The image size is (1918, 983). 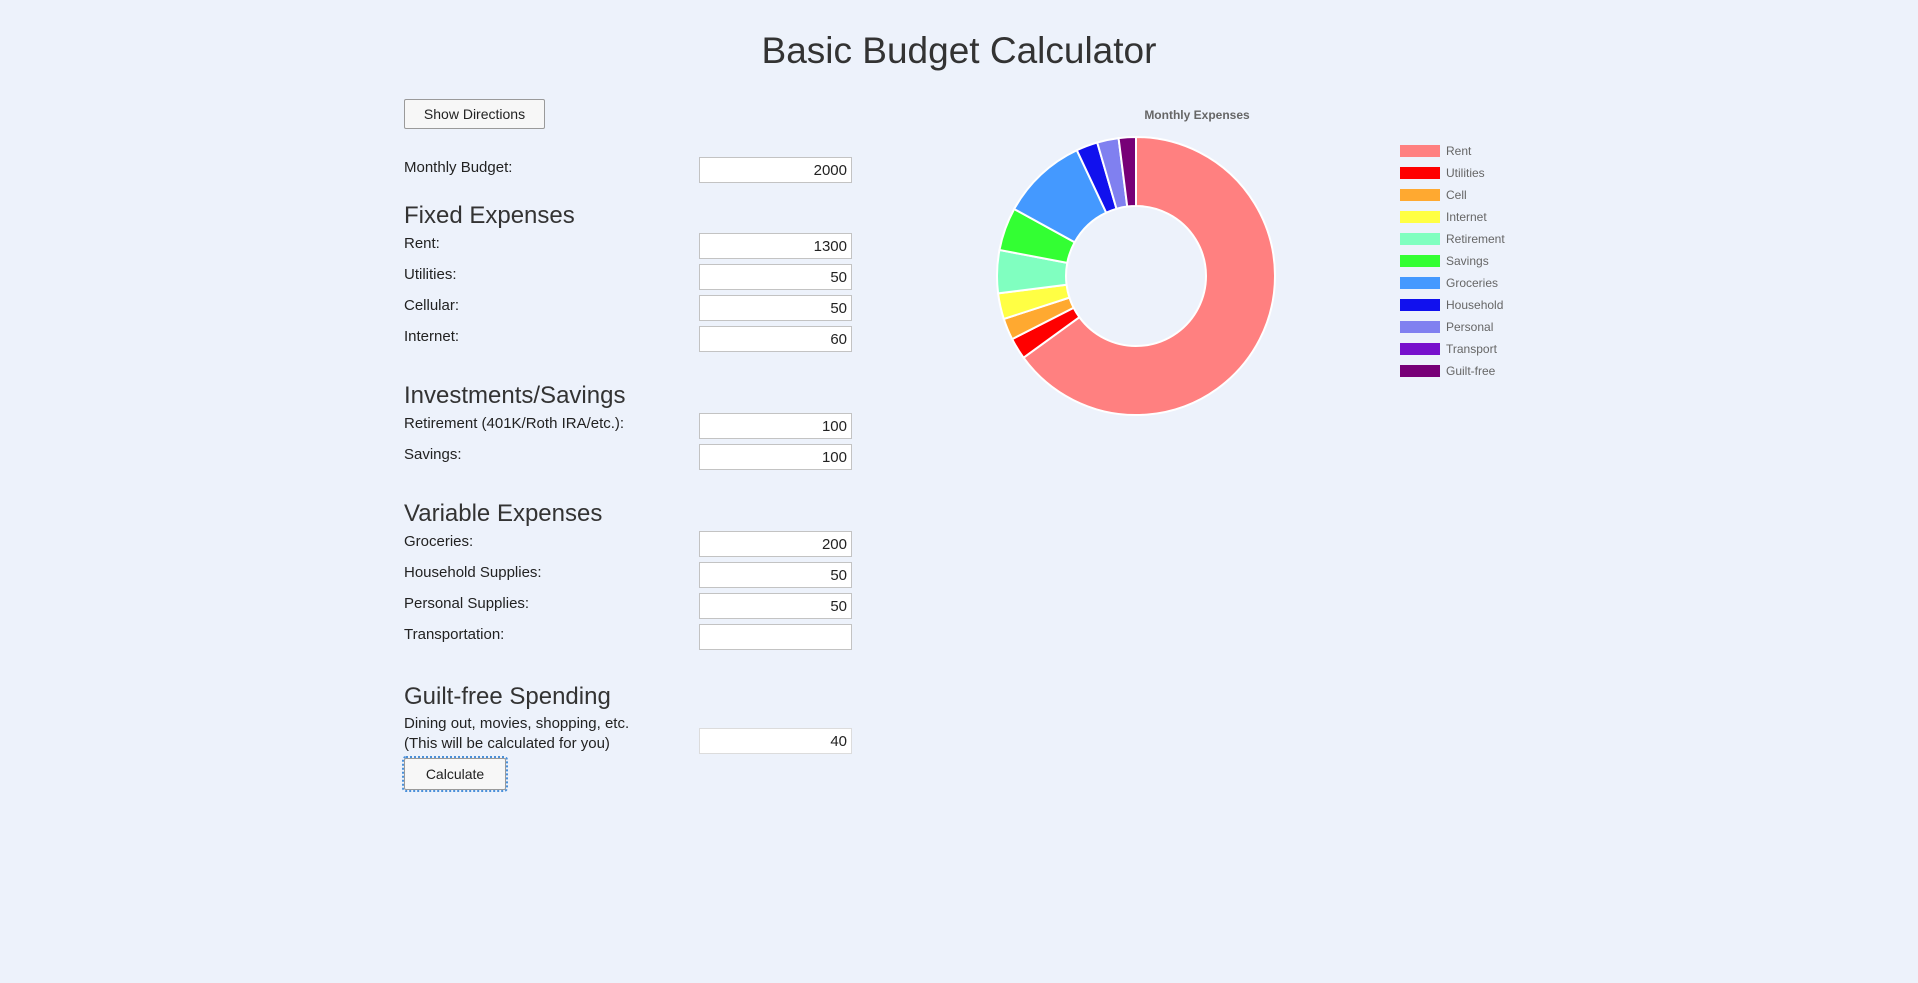 I want to click on legend-item-household: Household, so click(x=1452, y=305).